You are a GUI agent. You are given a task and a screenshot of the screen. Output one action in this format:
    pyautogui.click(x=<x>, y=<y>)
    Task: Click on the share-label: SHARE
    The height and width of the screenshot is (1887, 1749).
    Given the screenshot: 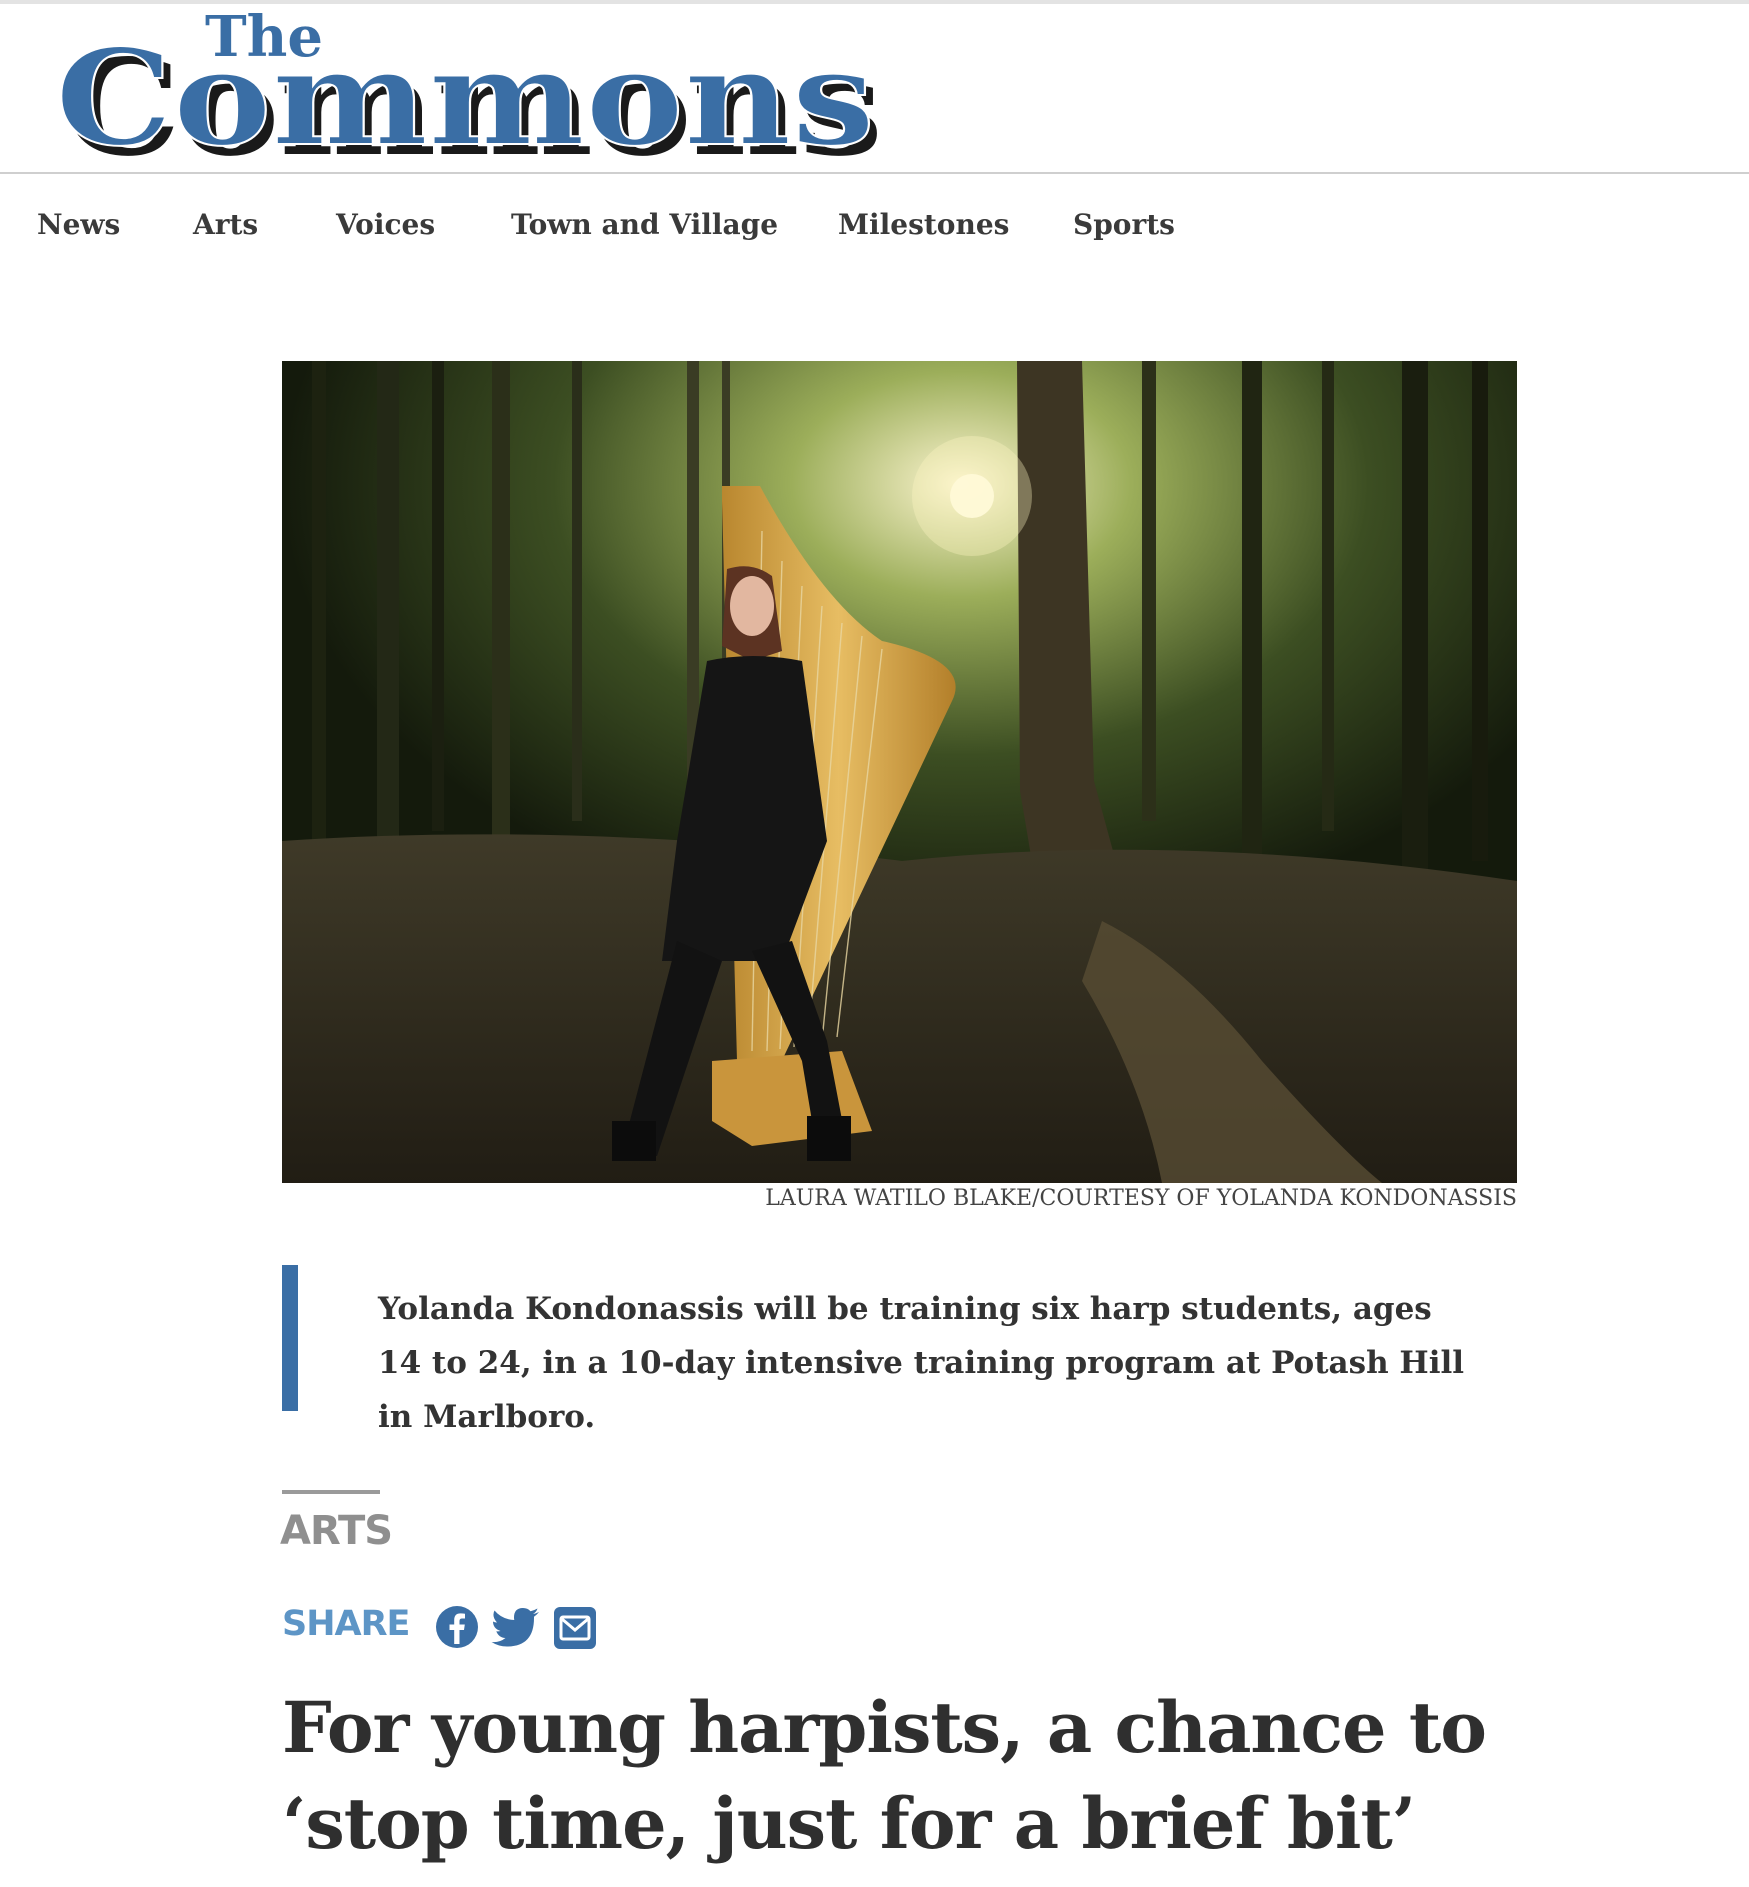 What is the action you would take?
    pyautogui.click(x=346, y=1624)
    